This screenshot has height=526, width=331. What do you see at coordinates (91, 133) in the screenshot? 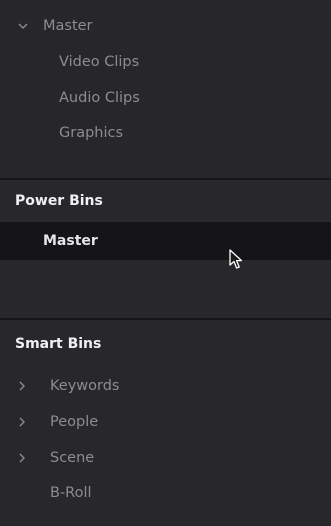
I see `sub-bin-label: Graphics` at bounding box center [91, 133].